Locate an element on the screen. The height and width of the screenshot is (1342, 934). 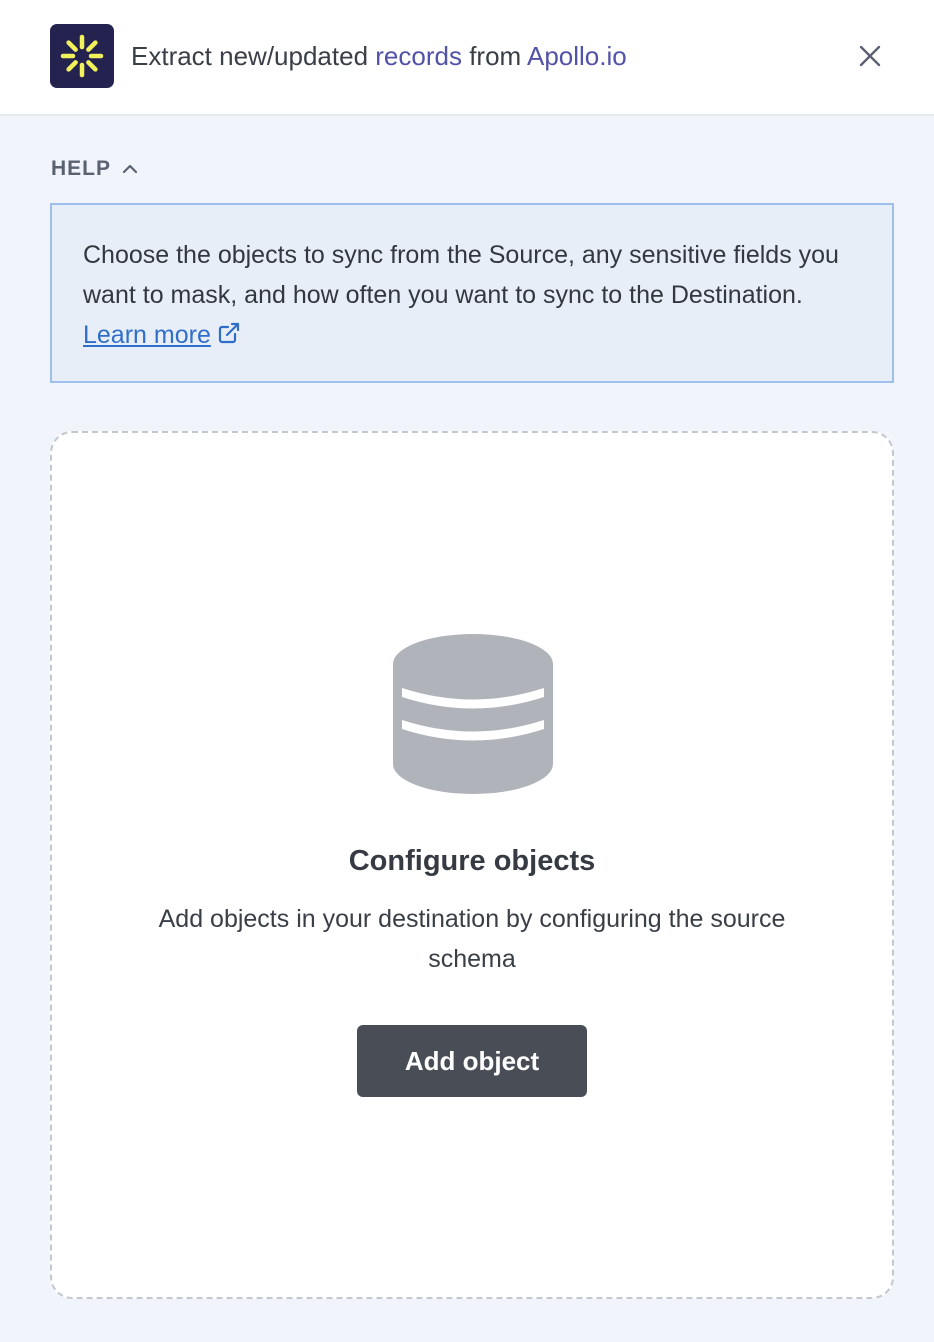
database-icon is located at coordinates (473, 714).